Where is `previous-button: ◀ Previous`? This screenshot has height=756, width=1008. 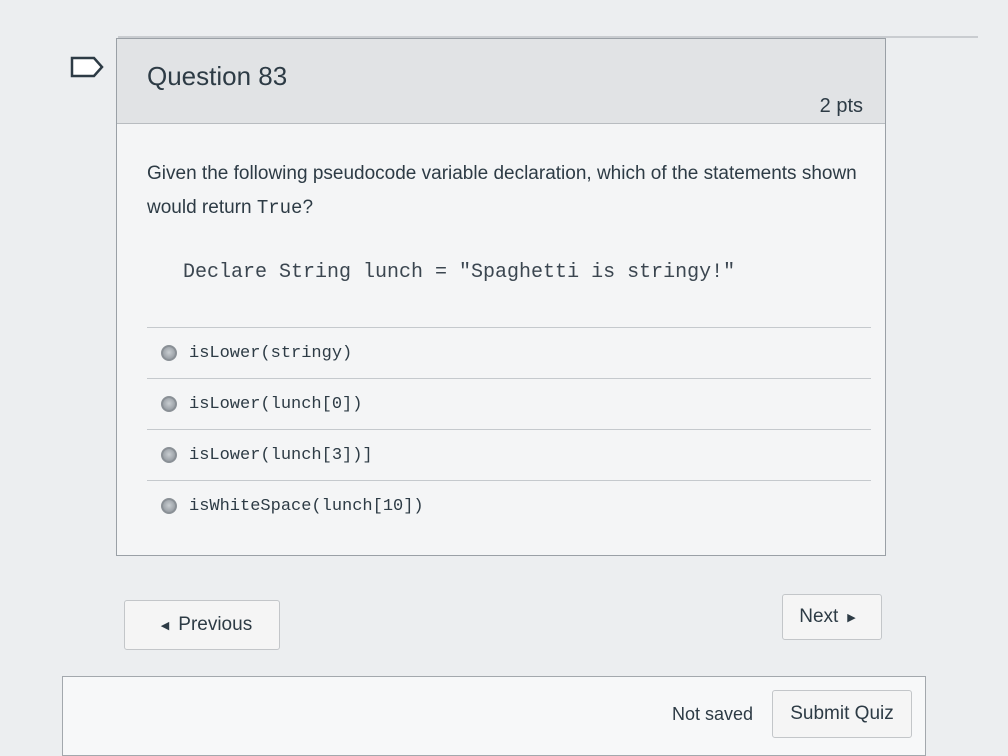 previous-button: ◀ Previous is located at coordinates (202, 625).